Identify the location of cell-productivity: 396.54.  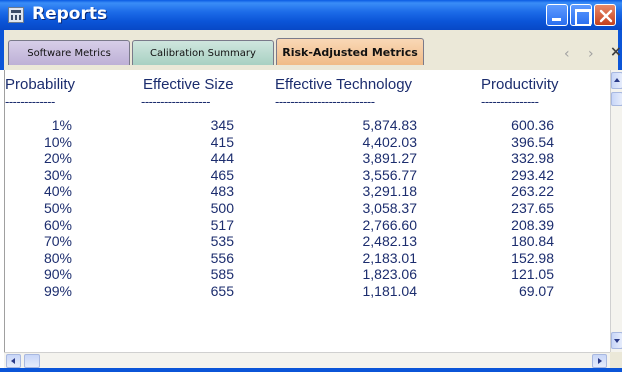
(532, 141).